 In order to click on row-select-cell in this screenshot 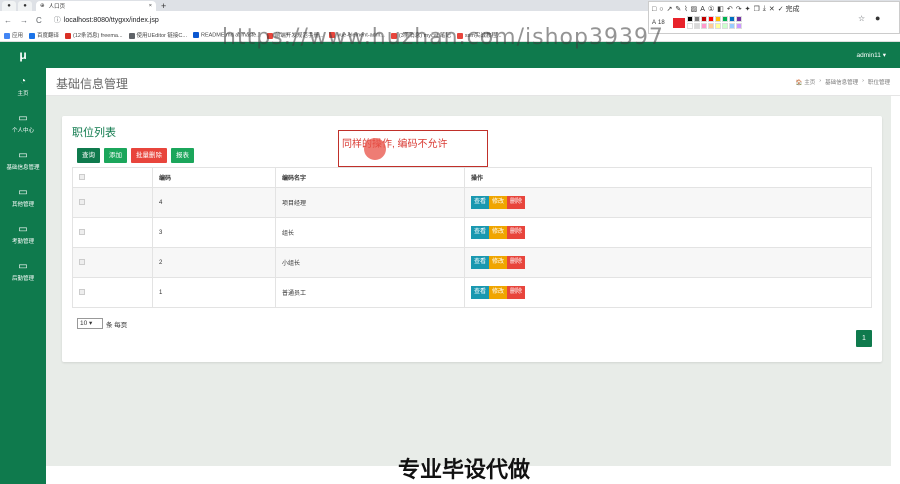, I will do `click(112, 232)`.